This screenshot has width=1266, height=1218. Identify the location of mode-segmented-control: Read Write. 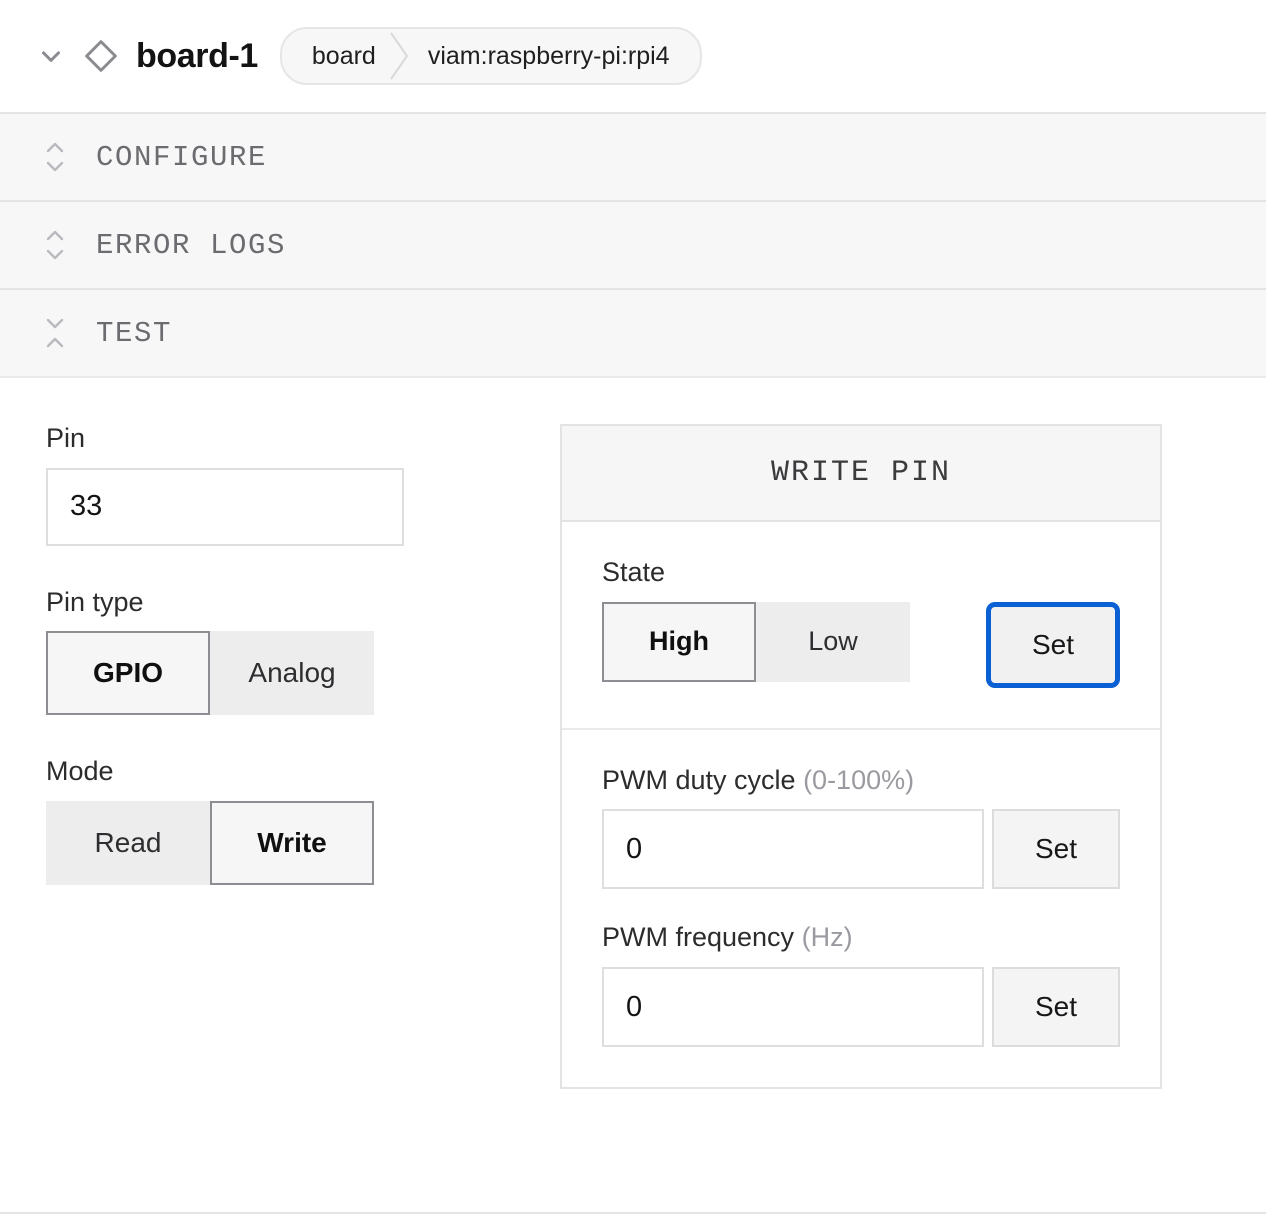
(210, 843).